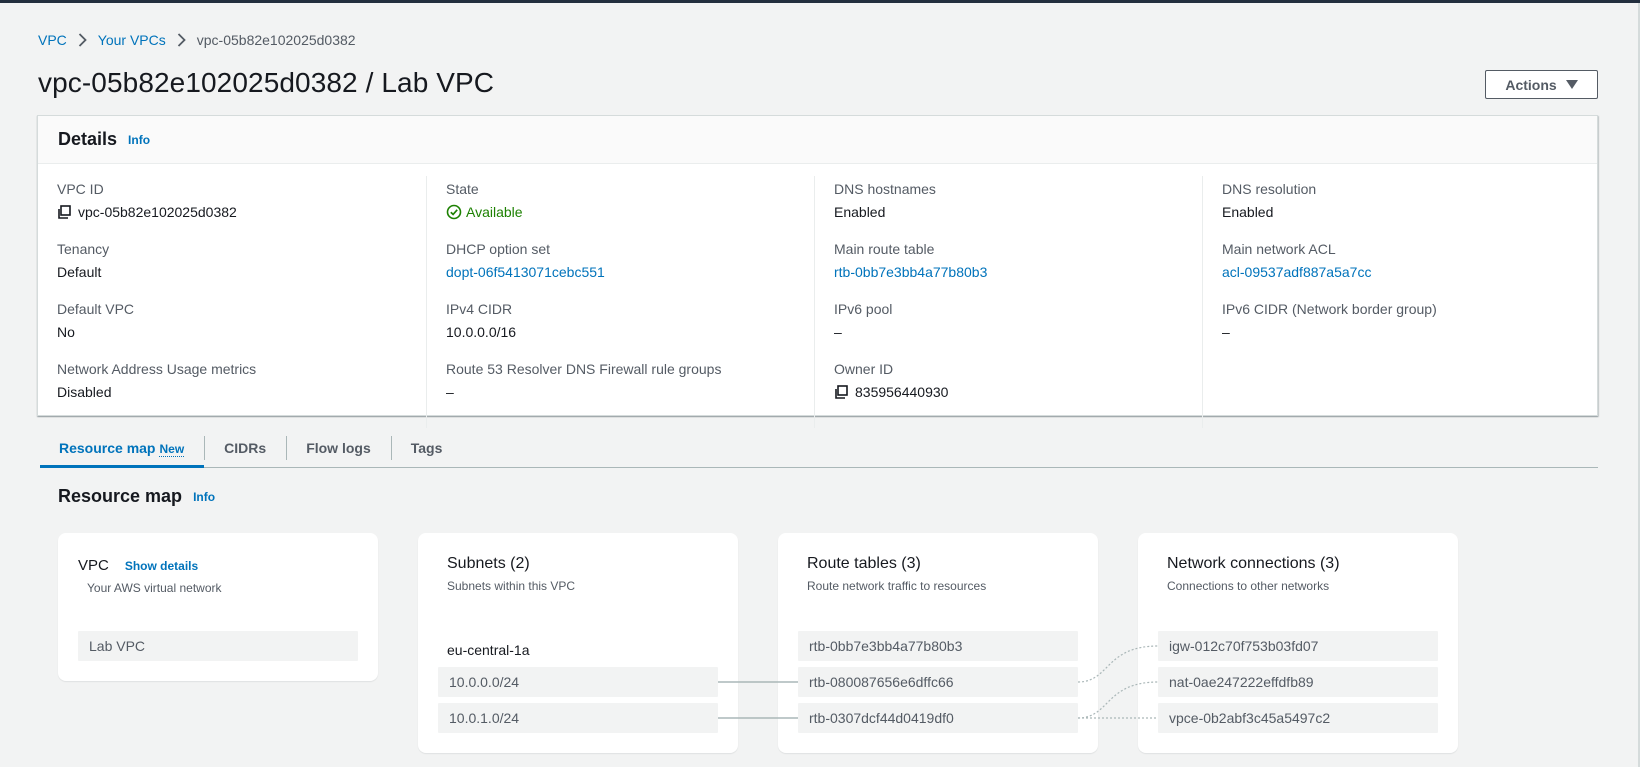 Image resolution: width=1640 pixels, height=767 pixels. Describe the element at coordinates (172, 449) in the screenshot. I see `new-badge: New` at that location.